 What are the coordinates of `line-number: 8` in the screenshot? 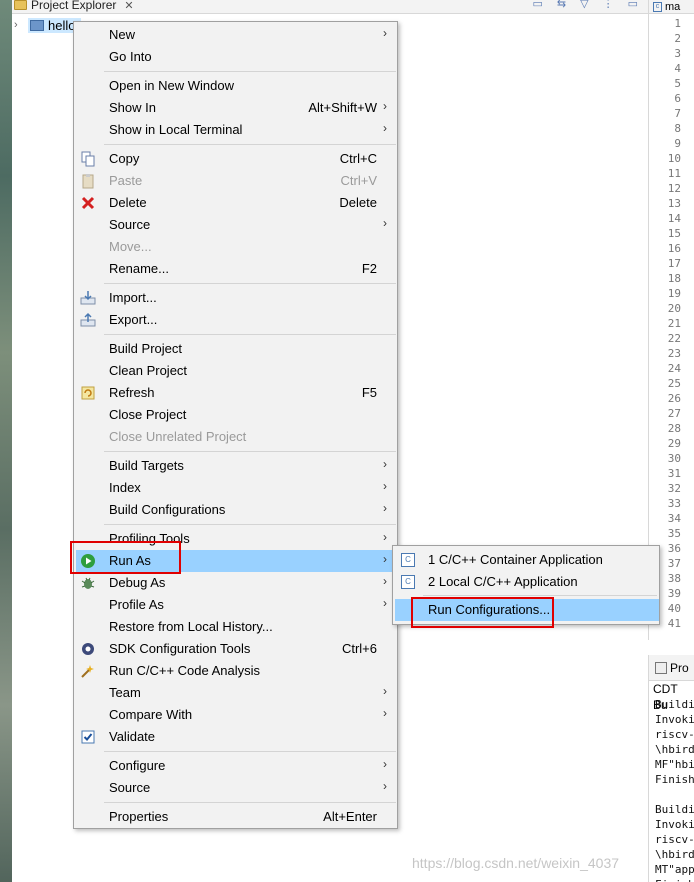 It's located at (677, 128).